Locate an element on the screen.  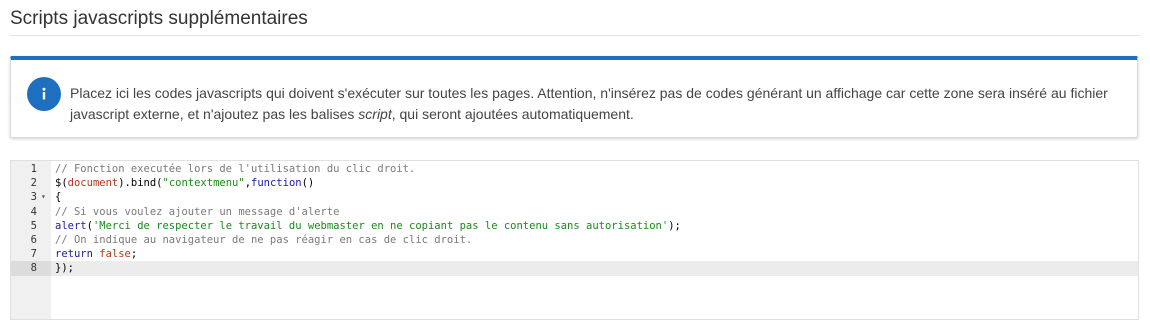
code-text: return false; is located at coordinates (96, 254).